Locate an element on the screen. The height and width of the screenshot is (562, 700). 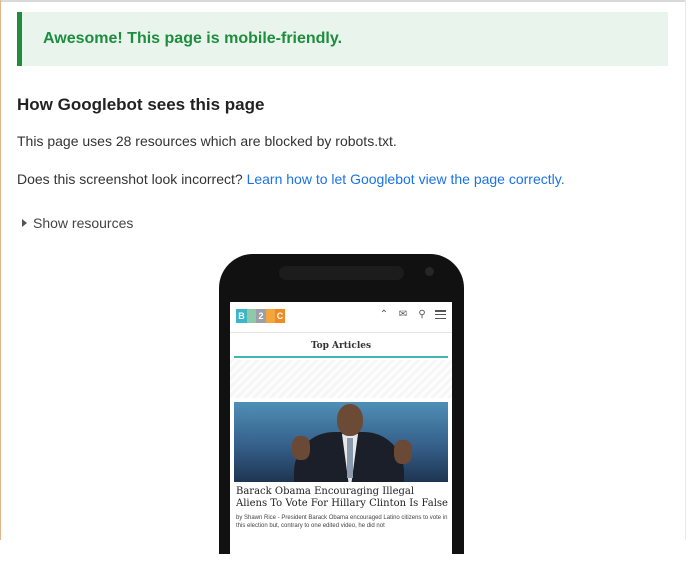
show-resources-toggle: Show resources is located at coordinates (77, 223).